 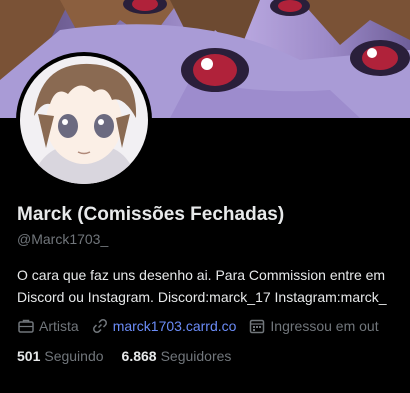 I want to click on category-item: Artista, so click(x=48, y=326).